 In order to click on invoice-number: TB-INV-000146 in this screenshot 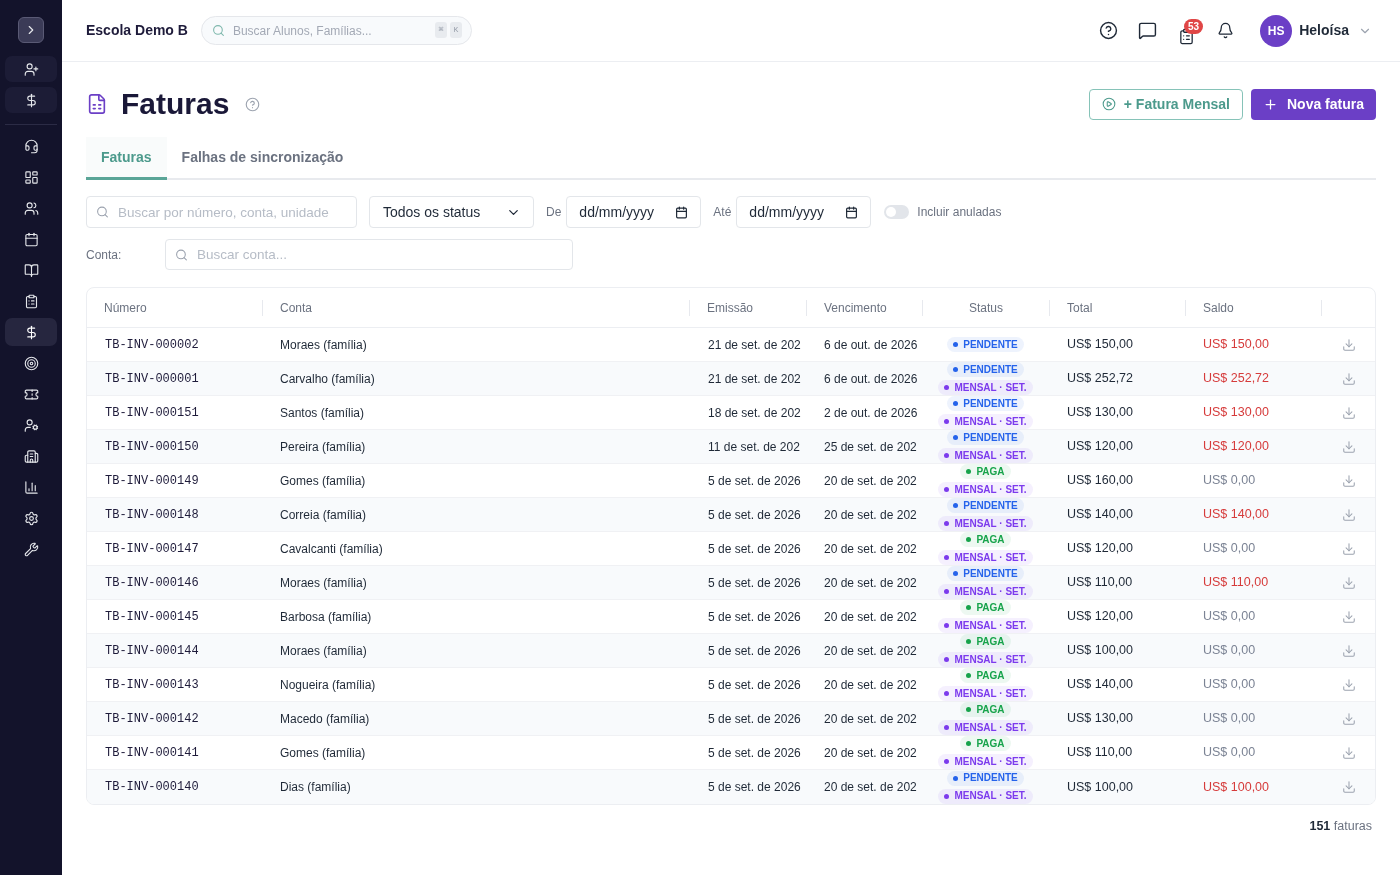, I will do `click(152, 583)`.